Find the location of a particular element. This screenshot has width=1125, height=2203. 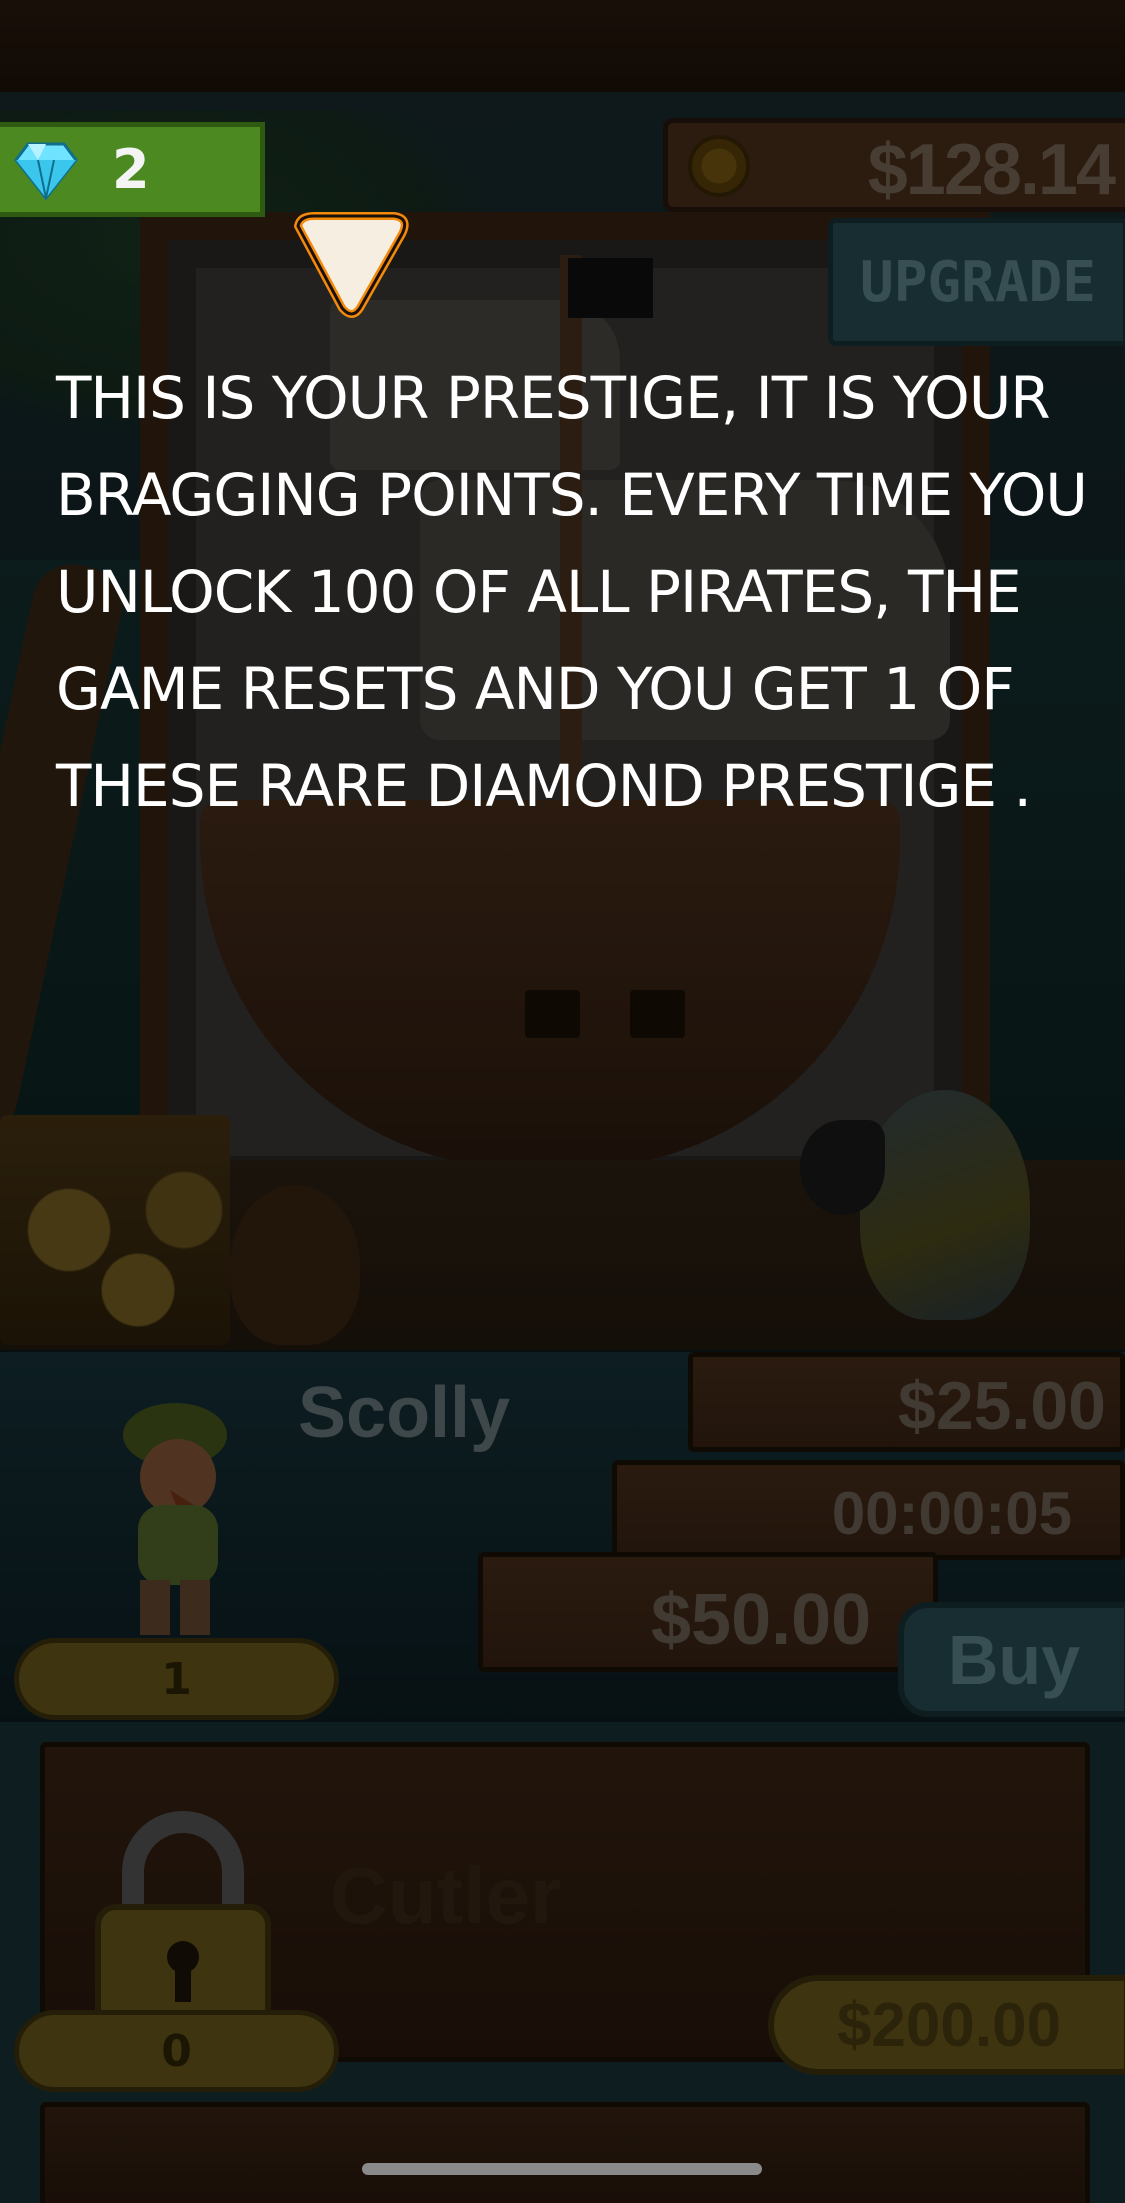

diamond-count: 2 is located at coordinates (131, 169).